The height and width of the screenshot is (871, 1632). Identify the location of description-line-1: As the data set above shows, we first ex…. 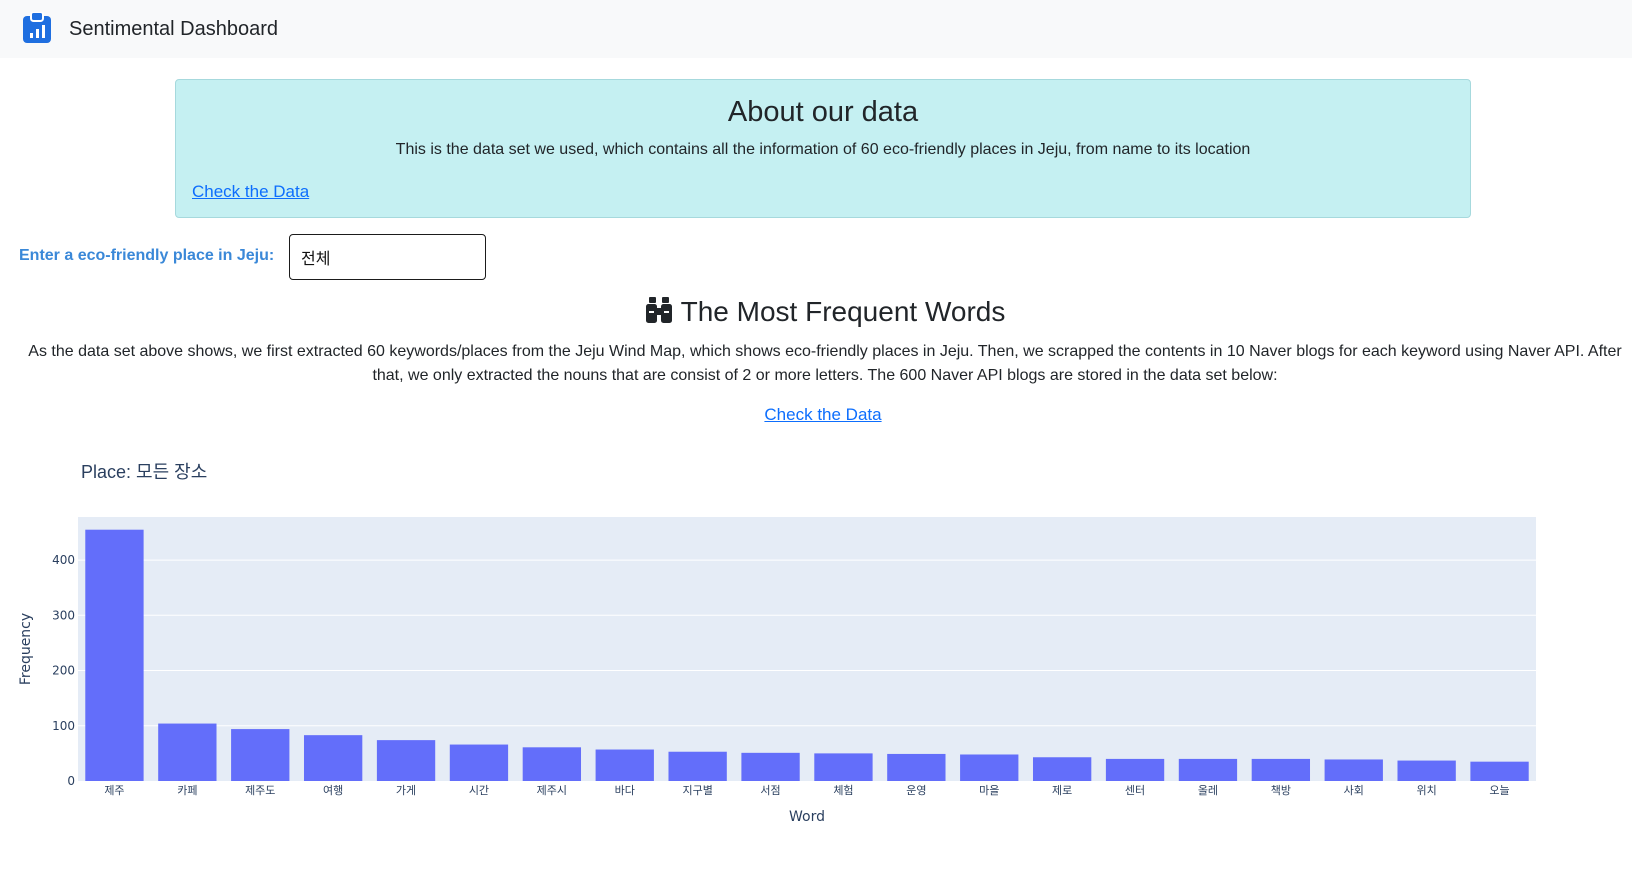
(825, 351).